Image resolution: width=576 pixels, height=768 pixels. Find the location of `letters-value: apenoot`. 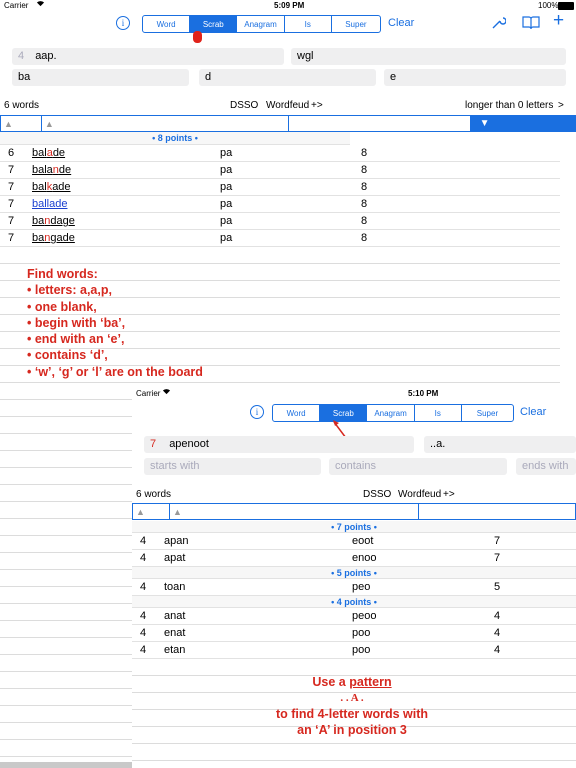

letters-value: apenoot is located at coordinates (189, 444).